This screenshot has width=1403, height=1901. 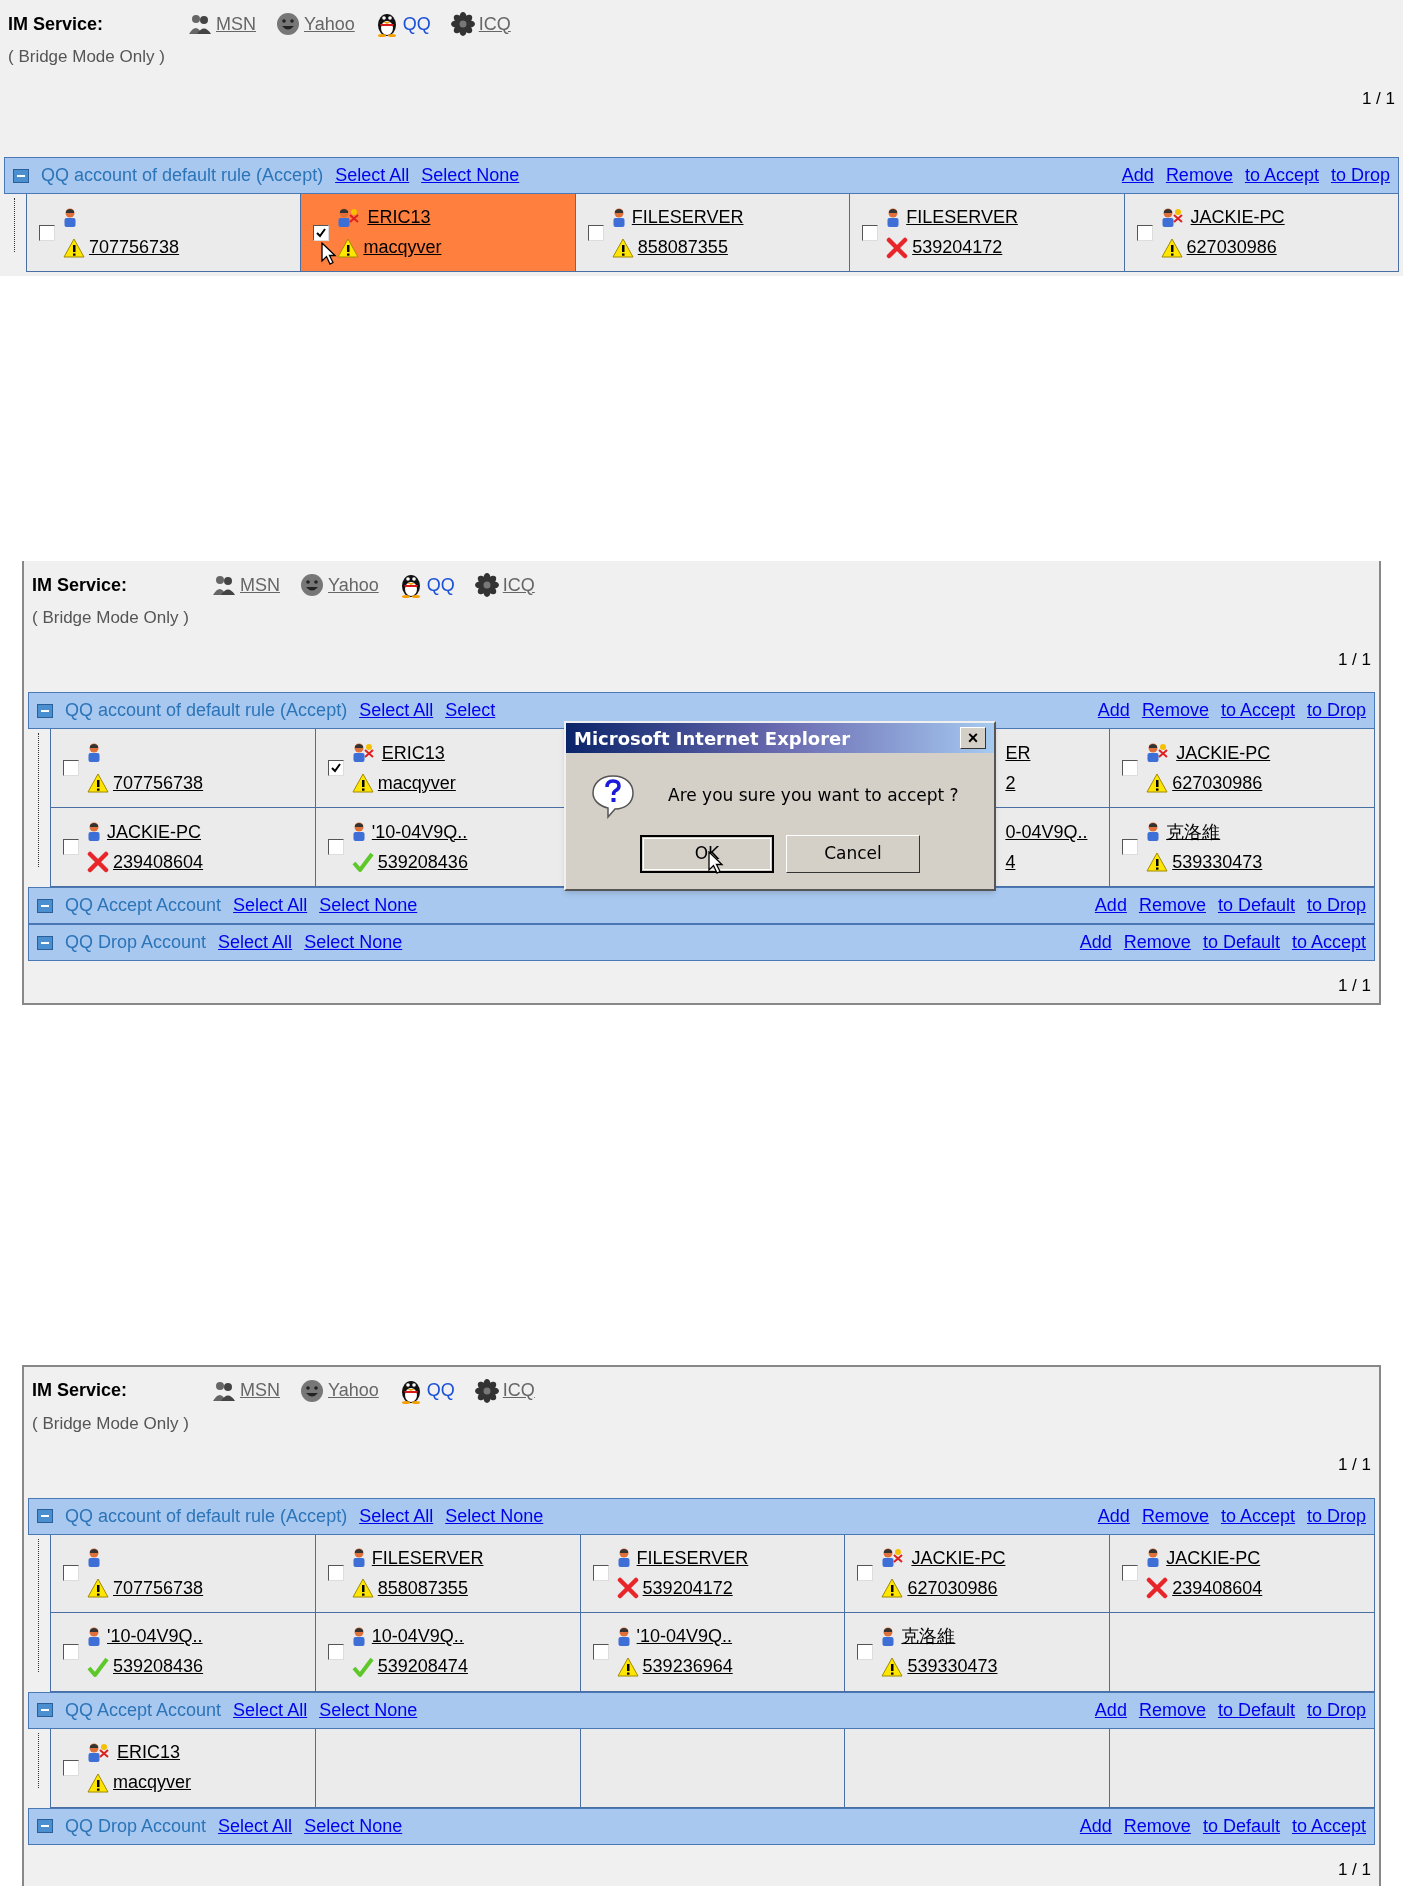 What do you see at coordinates (1057, 753) in the screenshot?
I see `account-name-link: ER` at bounding box center [1057, 753].